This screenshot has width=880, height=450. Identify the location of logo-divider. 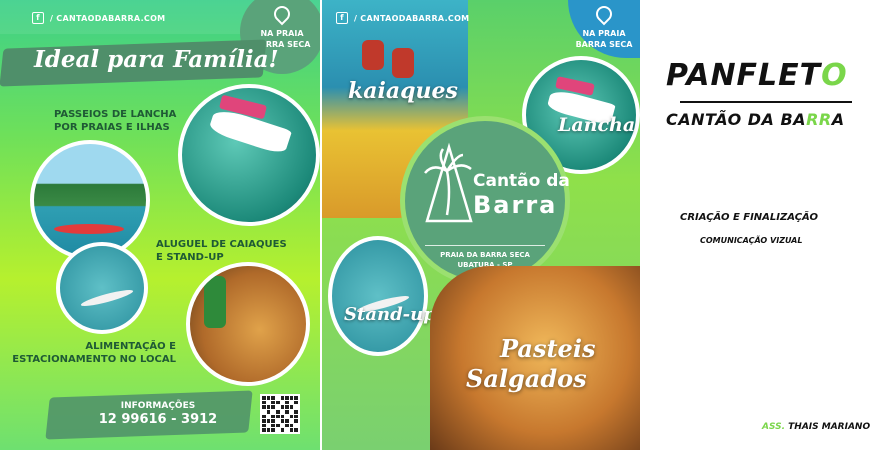
(485, 245).